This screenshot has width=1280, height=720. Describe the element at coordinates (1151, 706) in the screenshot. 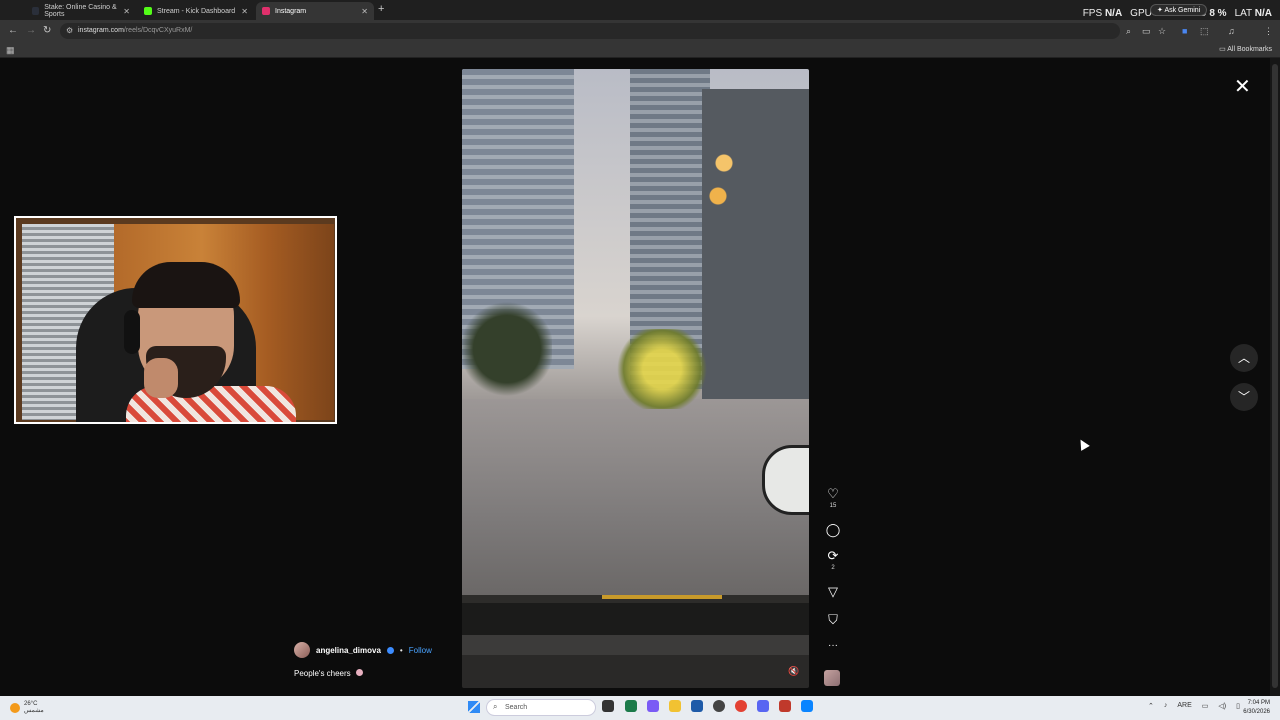

I see `chevron-up-icon: ⌃` at that location.